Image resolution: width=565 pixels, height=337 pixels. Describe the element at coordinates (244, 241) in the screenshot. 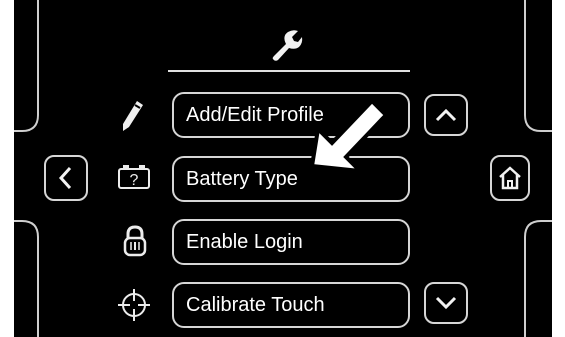

I see `enable-login-label: Enable Login` at that location.